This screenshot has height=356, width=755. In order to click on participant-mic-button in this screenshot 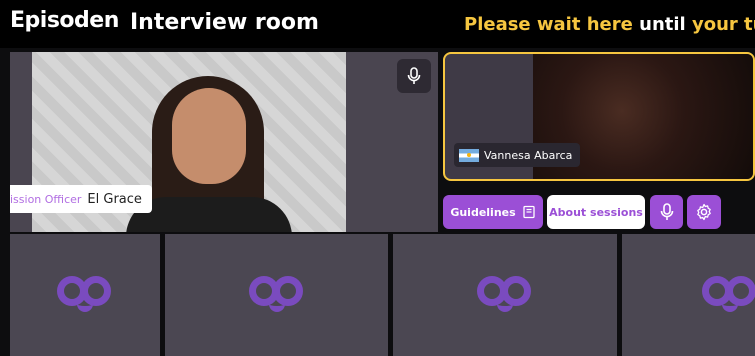, I will do `click(414, 76)`.